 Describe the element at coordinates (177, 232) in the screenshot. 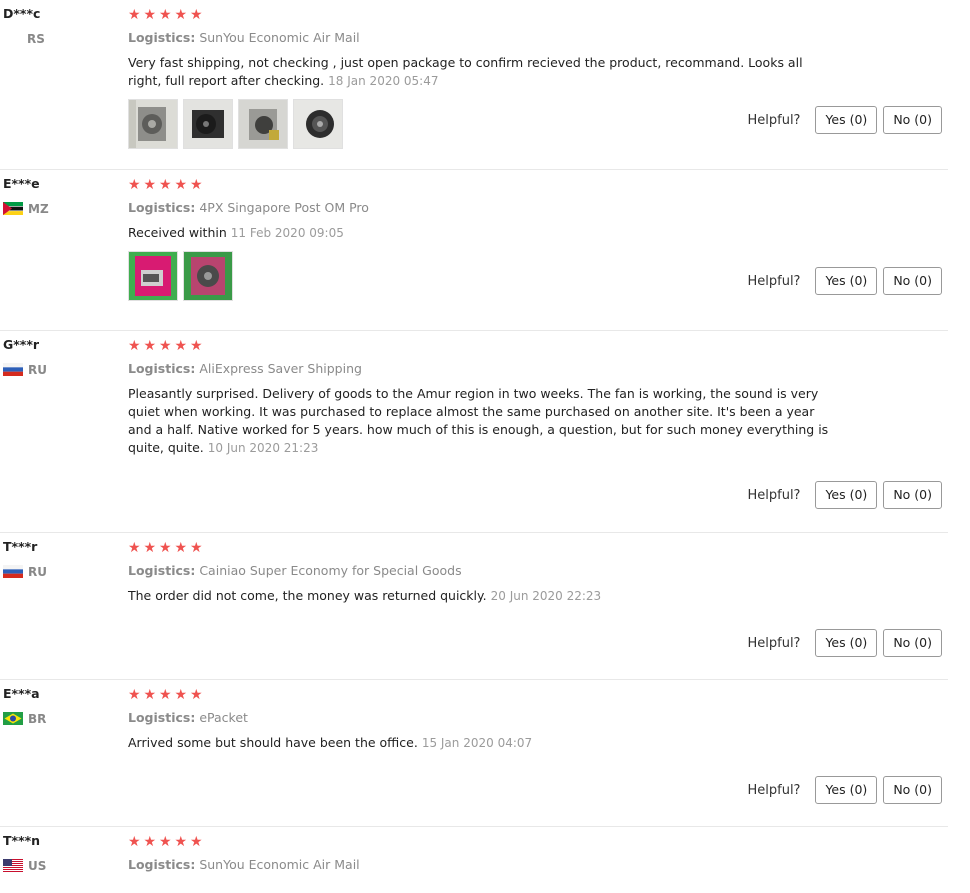

I see `review-text: Received within` at that location.